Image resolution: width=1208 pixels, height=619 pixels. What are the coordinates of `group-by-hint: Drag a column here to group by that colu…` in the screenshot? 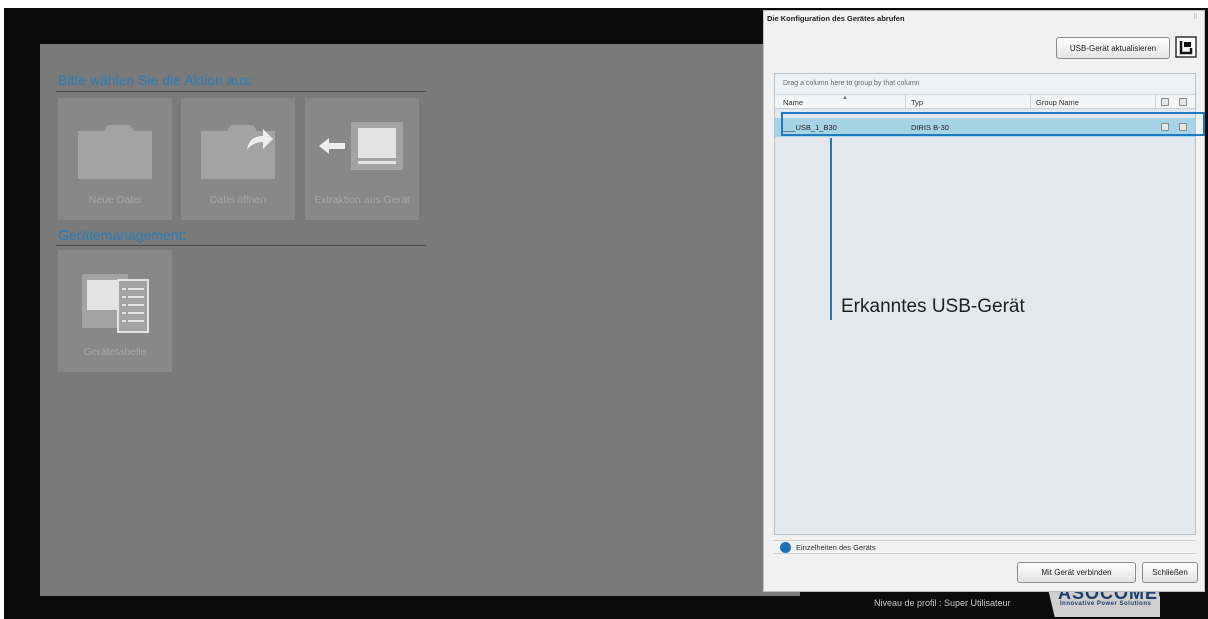 It's located at (851, 83).